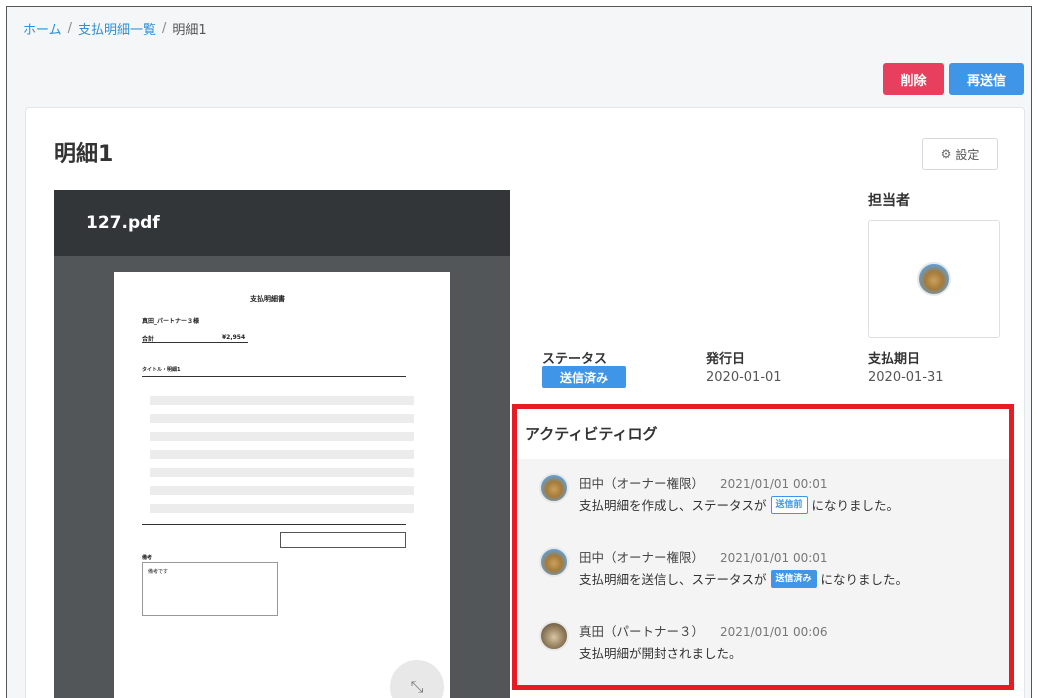  Describe the element at coordinates (195, 342) in the screenshot. I see `pdf-total-underline` at that location.